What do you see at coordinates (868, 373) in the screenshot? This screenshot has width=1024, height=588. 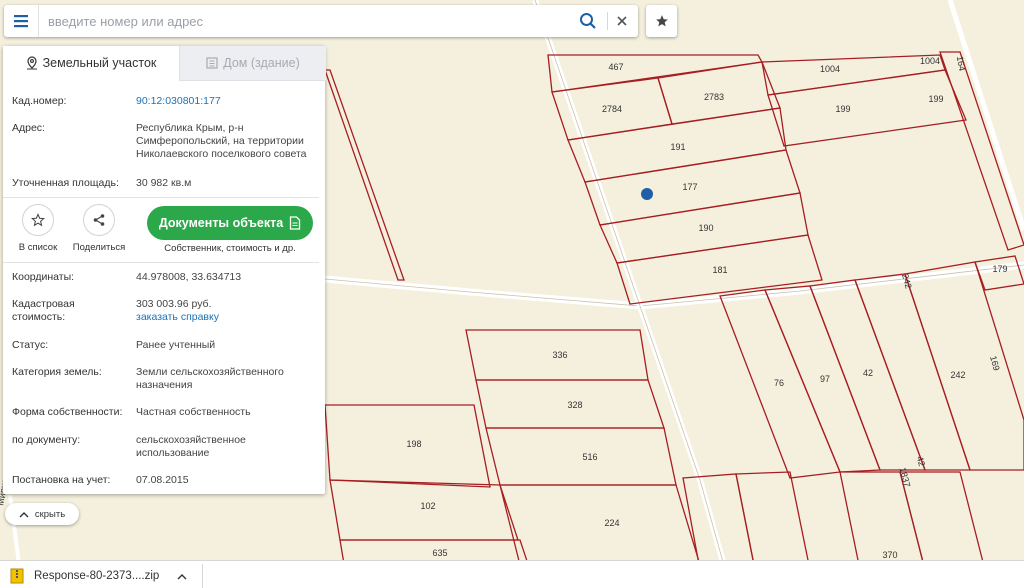 I see `plot-number-label: 42` at bounding box center [868, 373].